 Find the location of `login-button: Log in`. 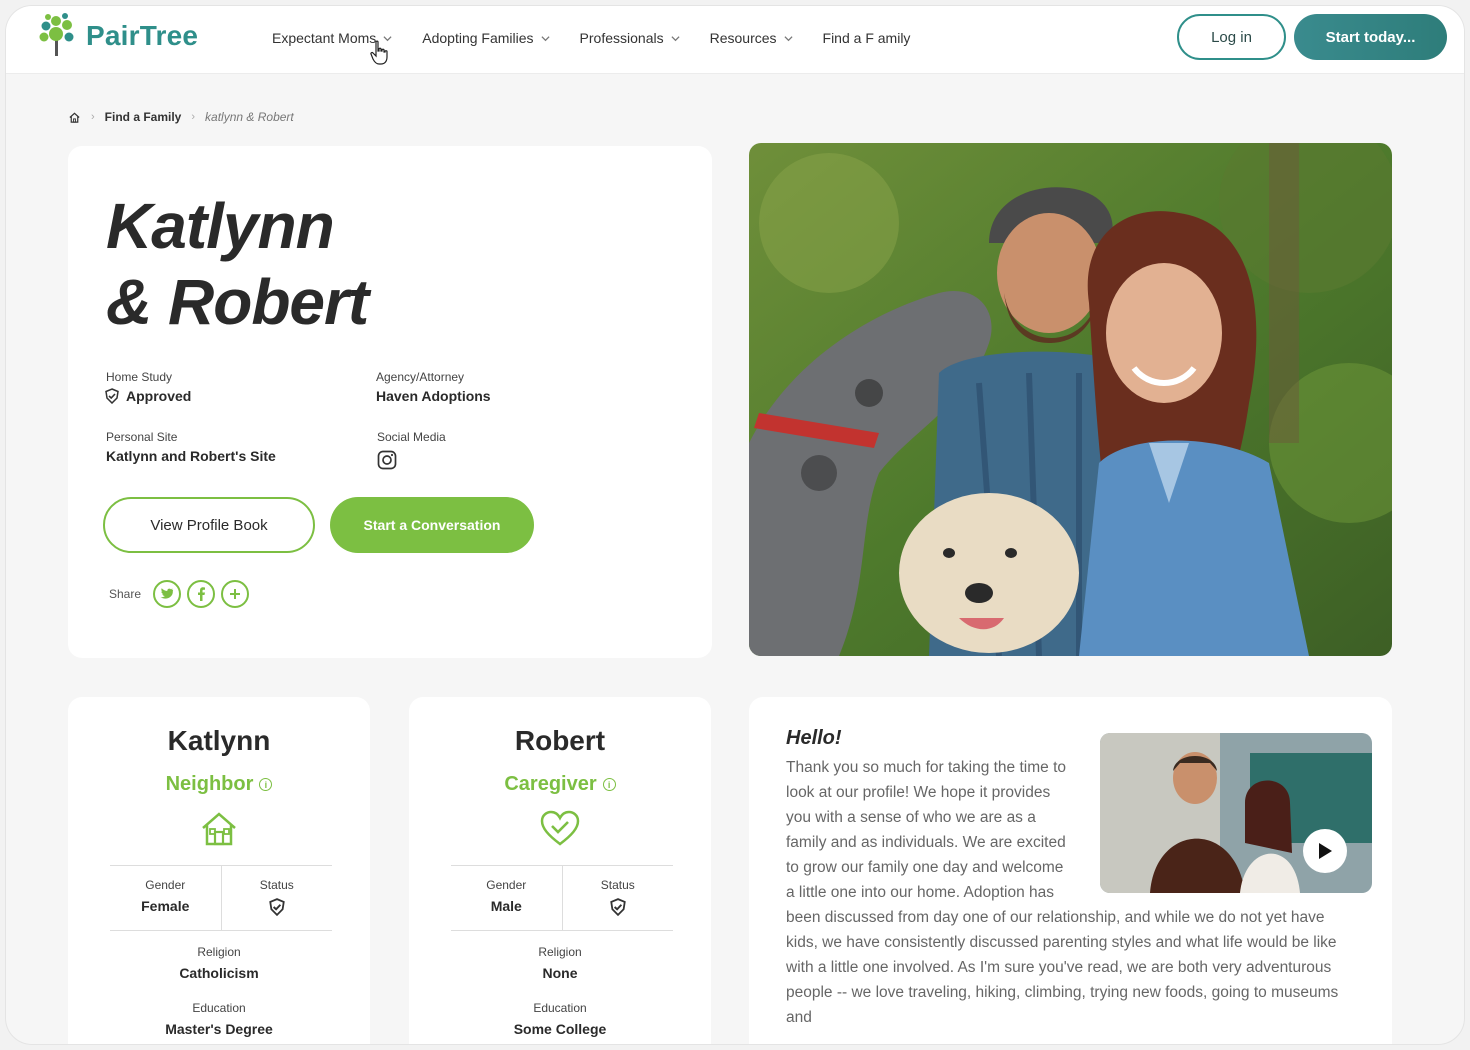

login-button: Log in is located at coordinates (1231, 37).